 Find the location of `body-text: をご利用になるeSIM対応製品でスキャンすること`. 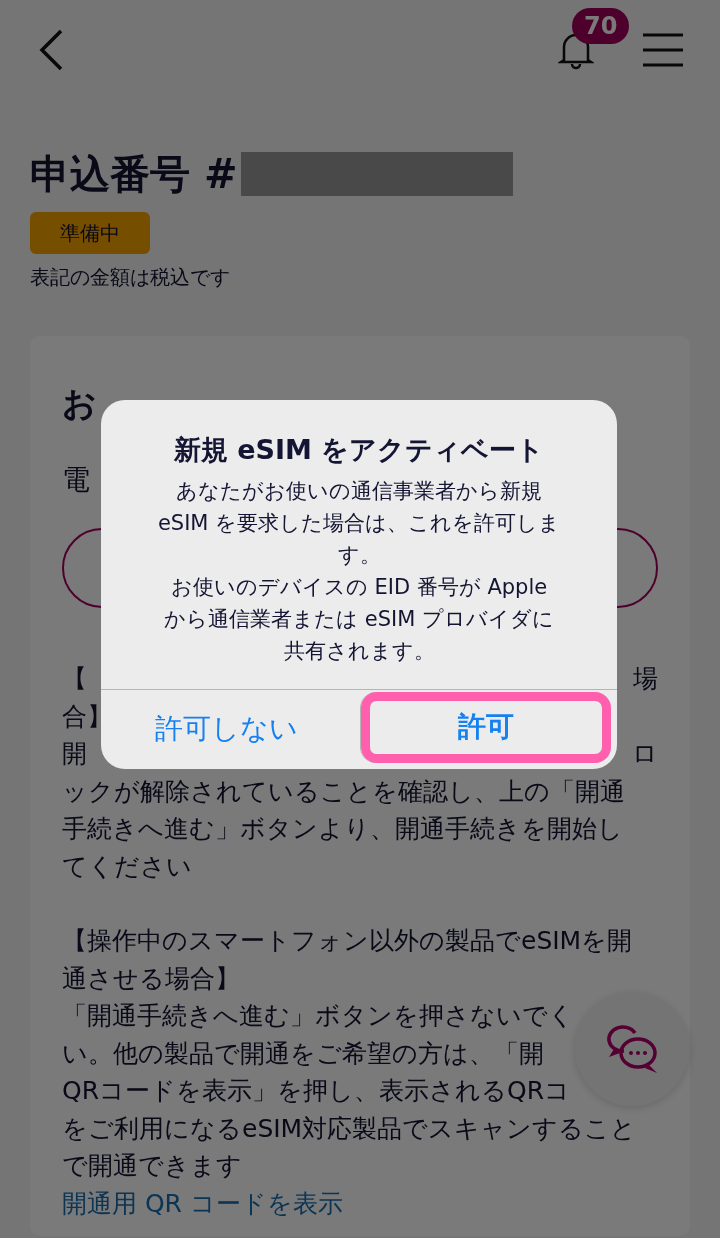

body-text: をご利用になるeSIM対応製品でスキャンすること is located at coordinates (349, 1128).